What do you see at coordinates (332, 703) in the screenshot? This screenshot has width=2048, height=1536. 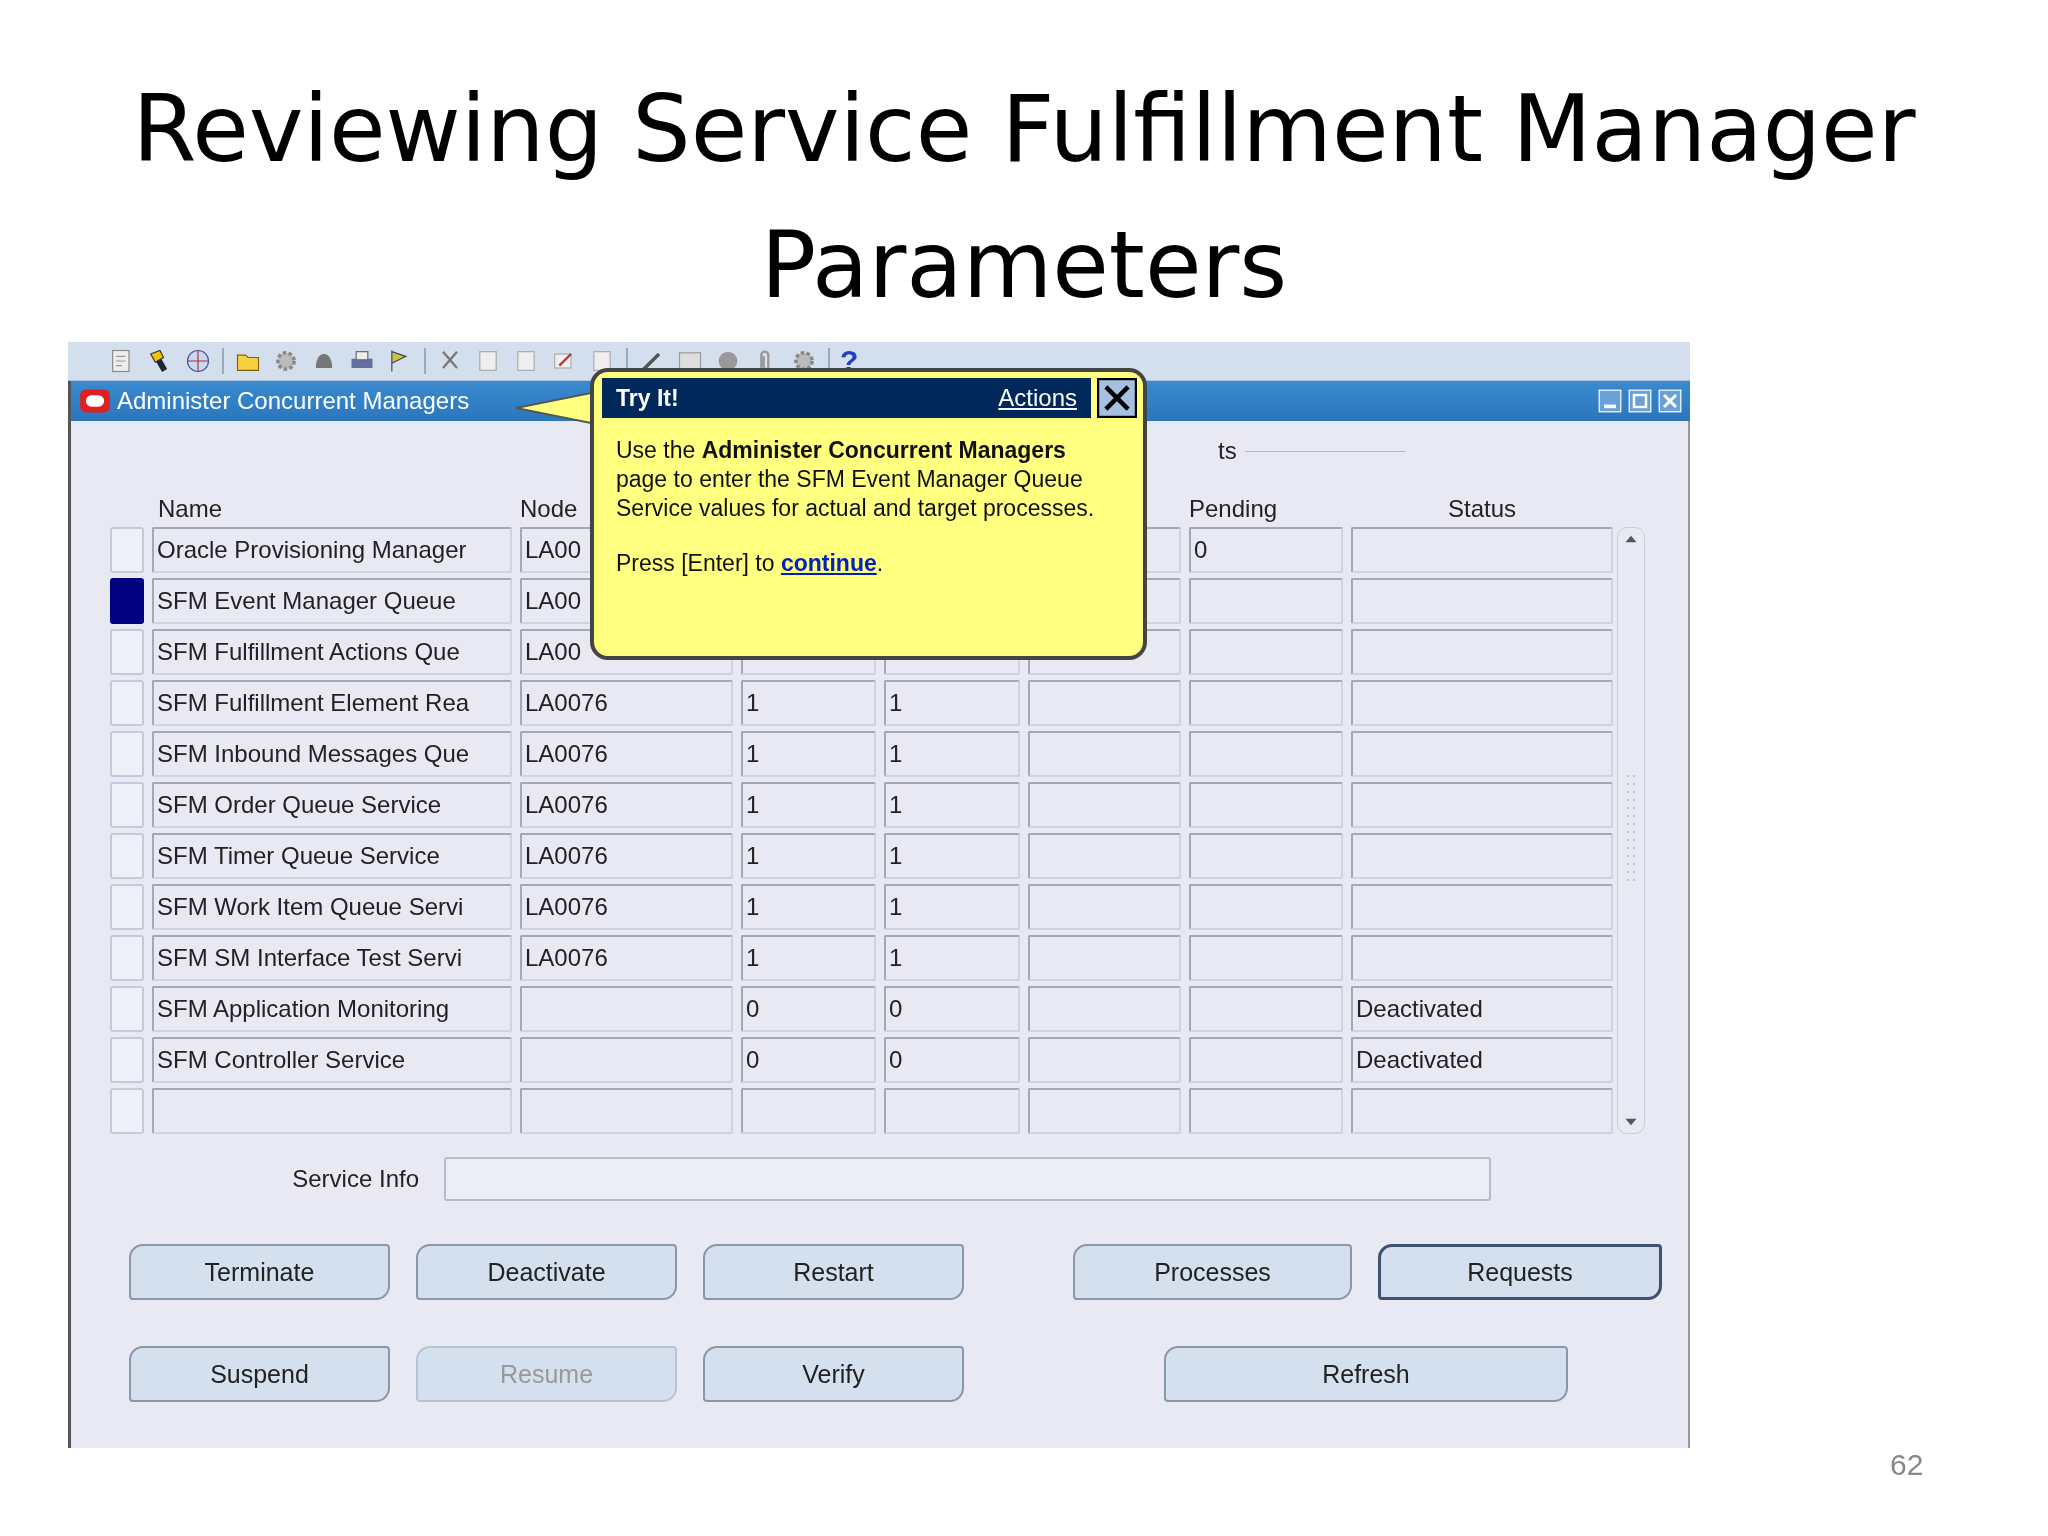 I see `table-cell: SFM Fulfillment Element Rea` at bounding box center [332, 703].